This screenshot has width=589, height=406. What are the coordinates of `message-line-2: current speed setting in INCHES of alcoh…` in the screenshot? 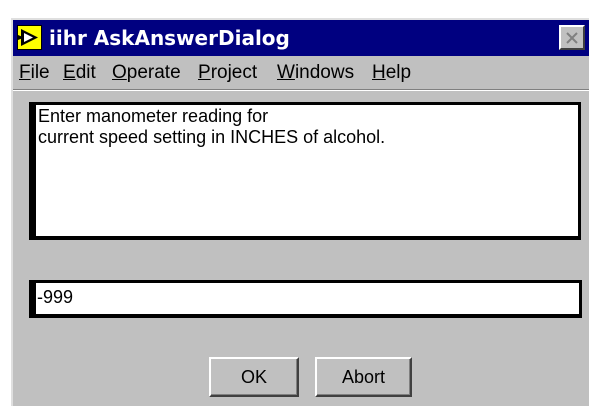 It's located at (212, 137).